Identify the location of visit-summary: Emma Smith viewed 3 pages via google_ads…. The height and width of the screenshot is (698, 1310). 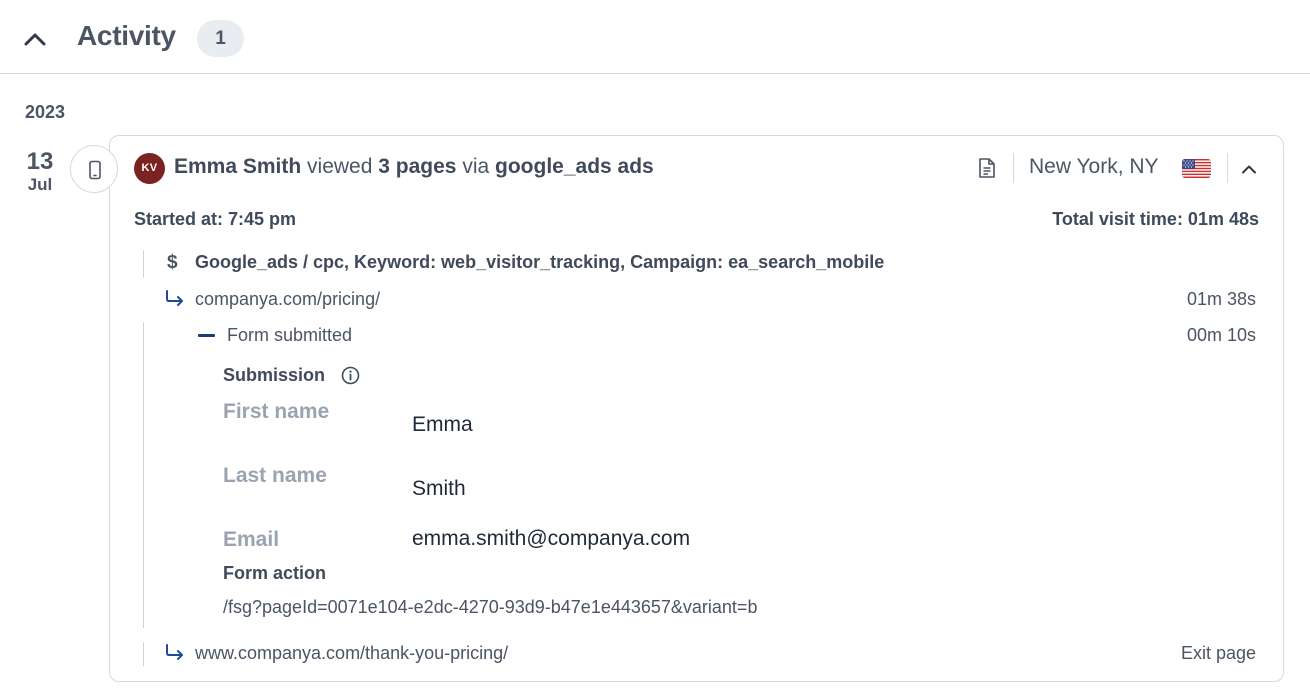
(414, 167).